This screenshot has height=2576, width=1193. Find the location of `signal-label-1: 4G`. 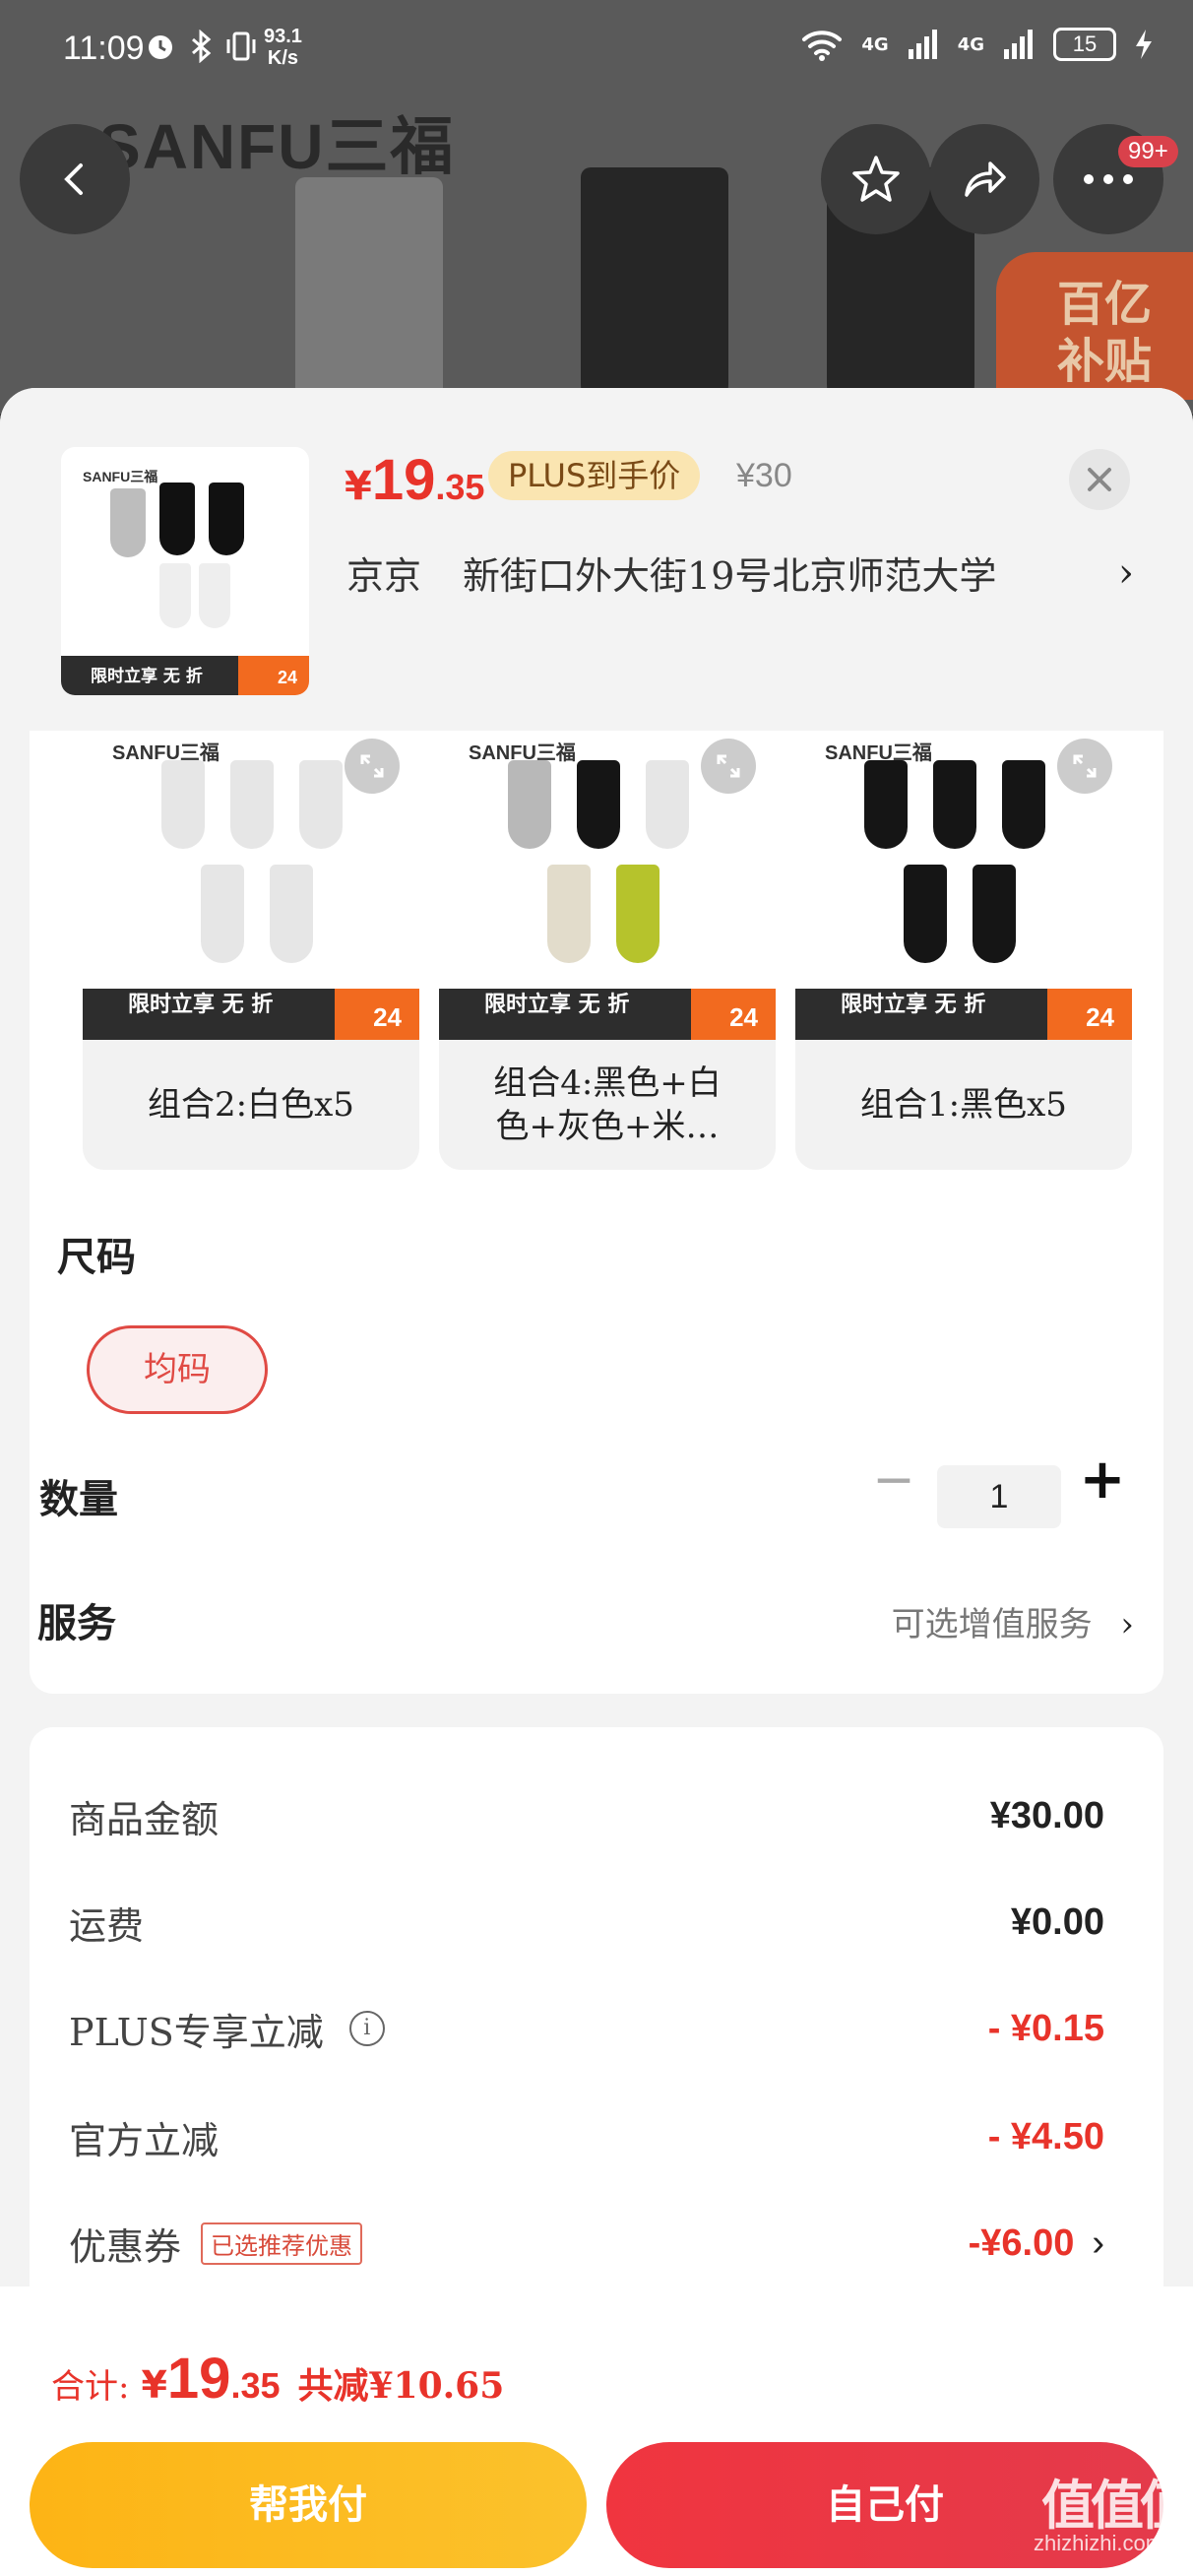

signal-label-1: 4G is located at coordinates (875, 44).